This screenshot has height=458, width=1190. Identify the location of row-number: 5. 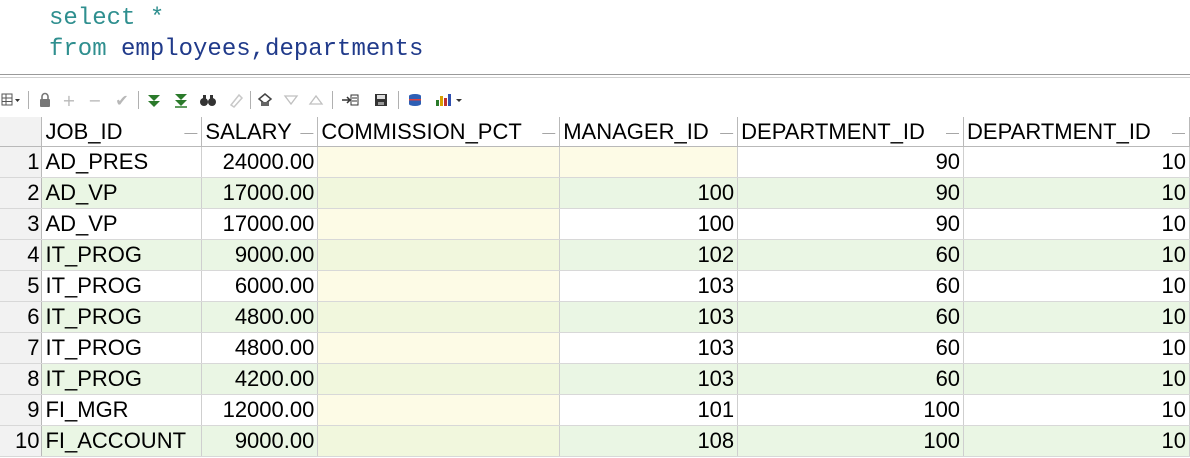
(21, 286).